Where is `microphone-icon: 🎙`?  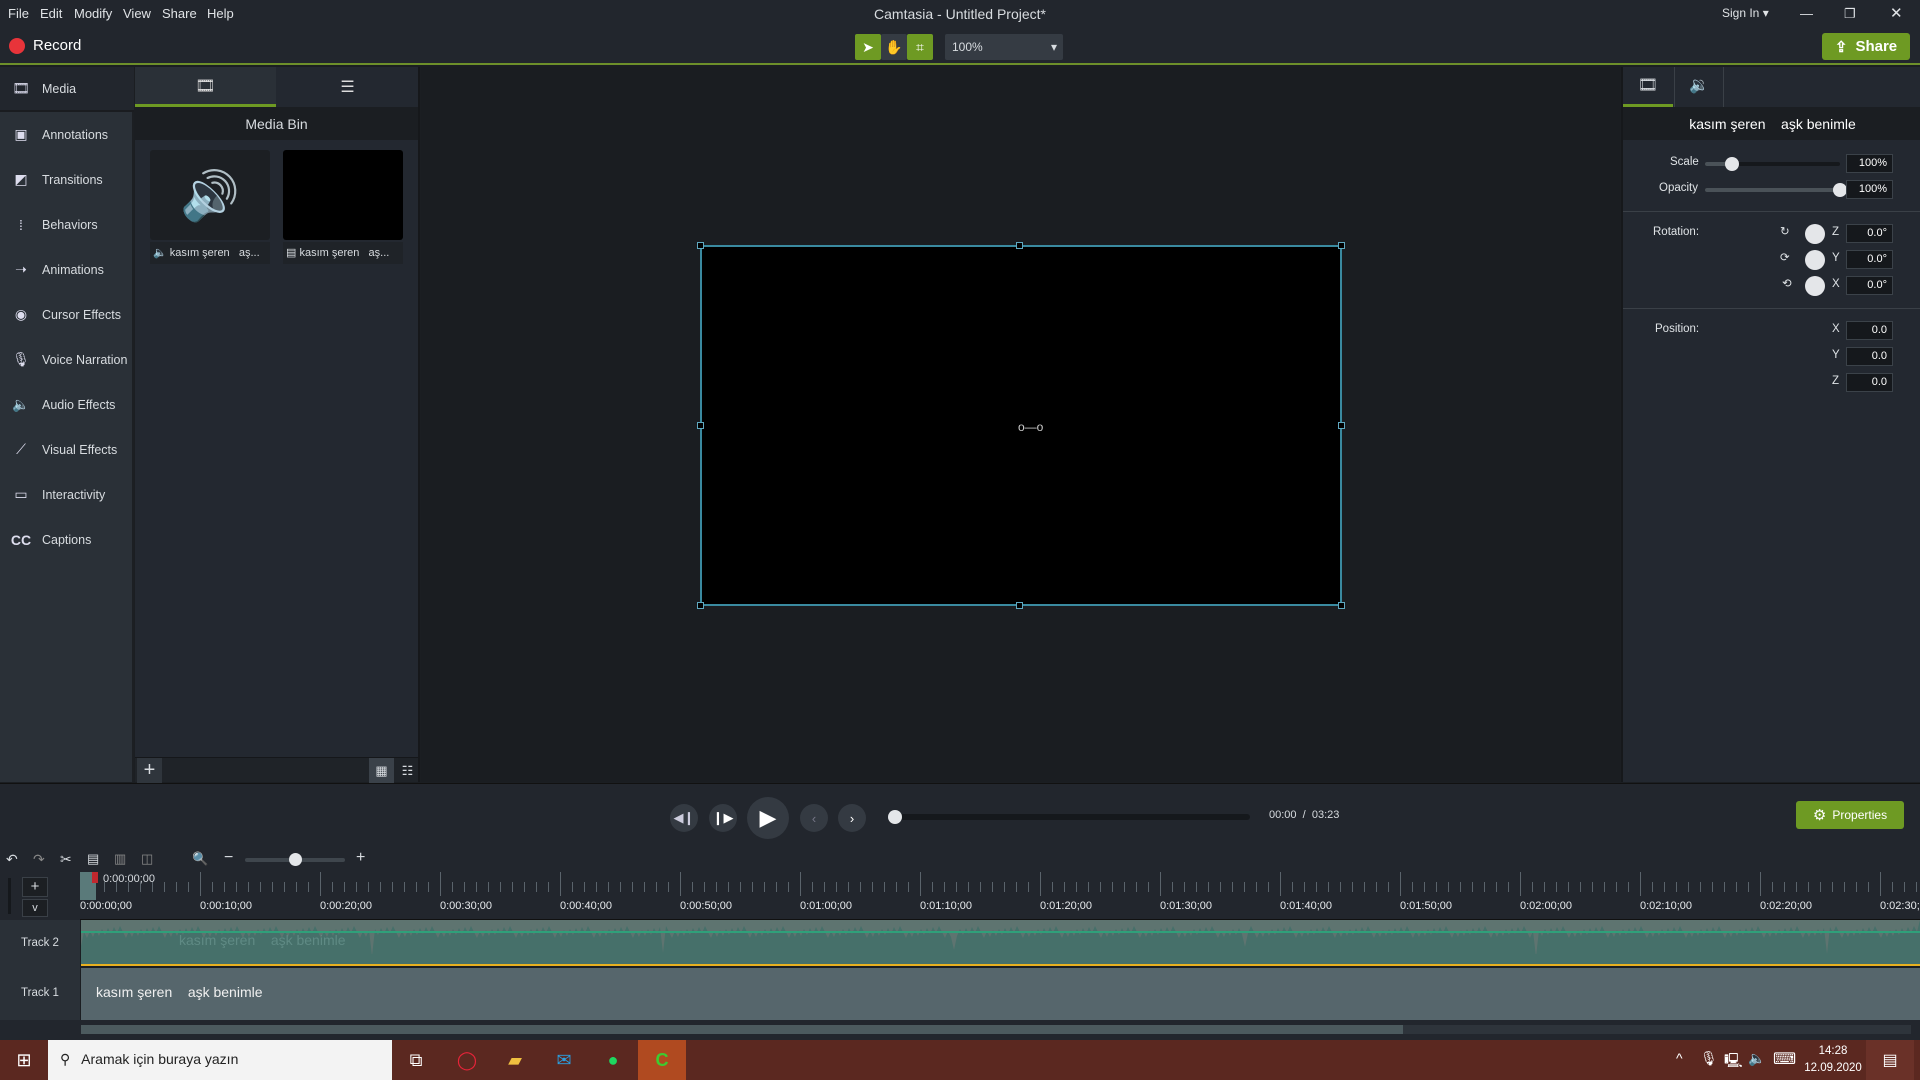
microphone-icon: 🎙 is located at coordinates (1709, 1058).